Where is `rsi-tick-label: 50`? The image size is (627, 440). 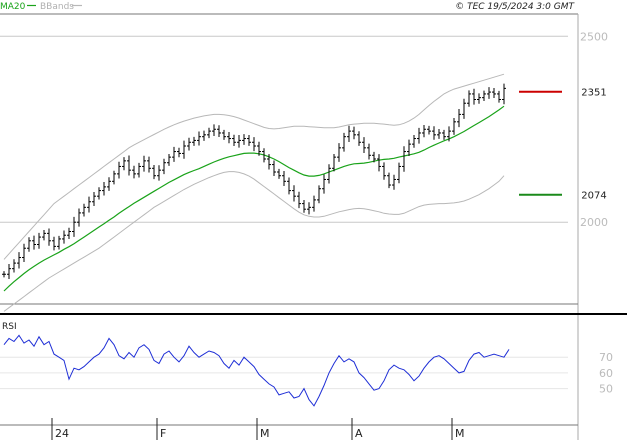
rsi-tick-label: 50 is located at coordinates (606, 389).